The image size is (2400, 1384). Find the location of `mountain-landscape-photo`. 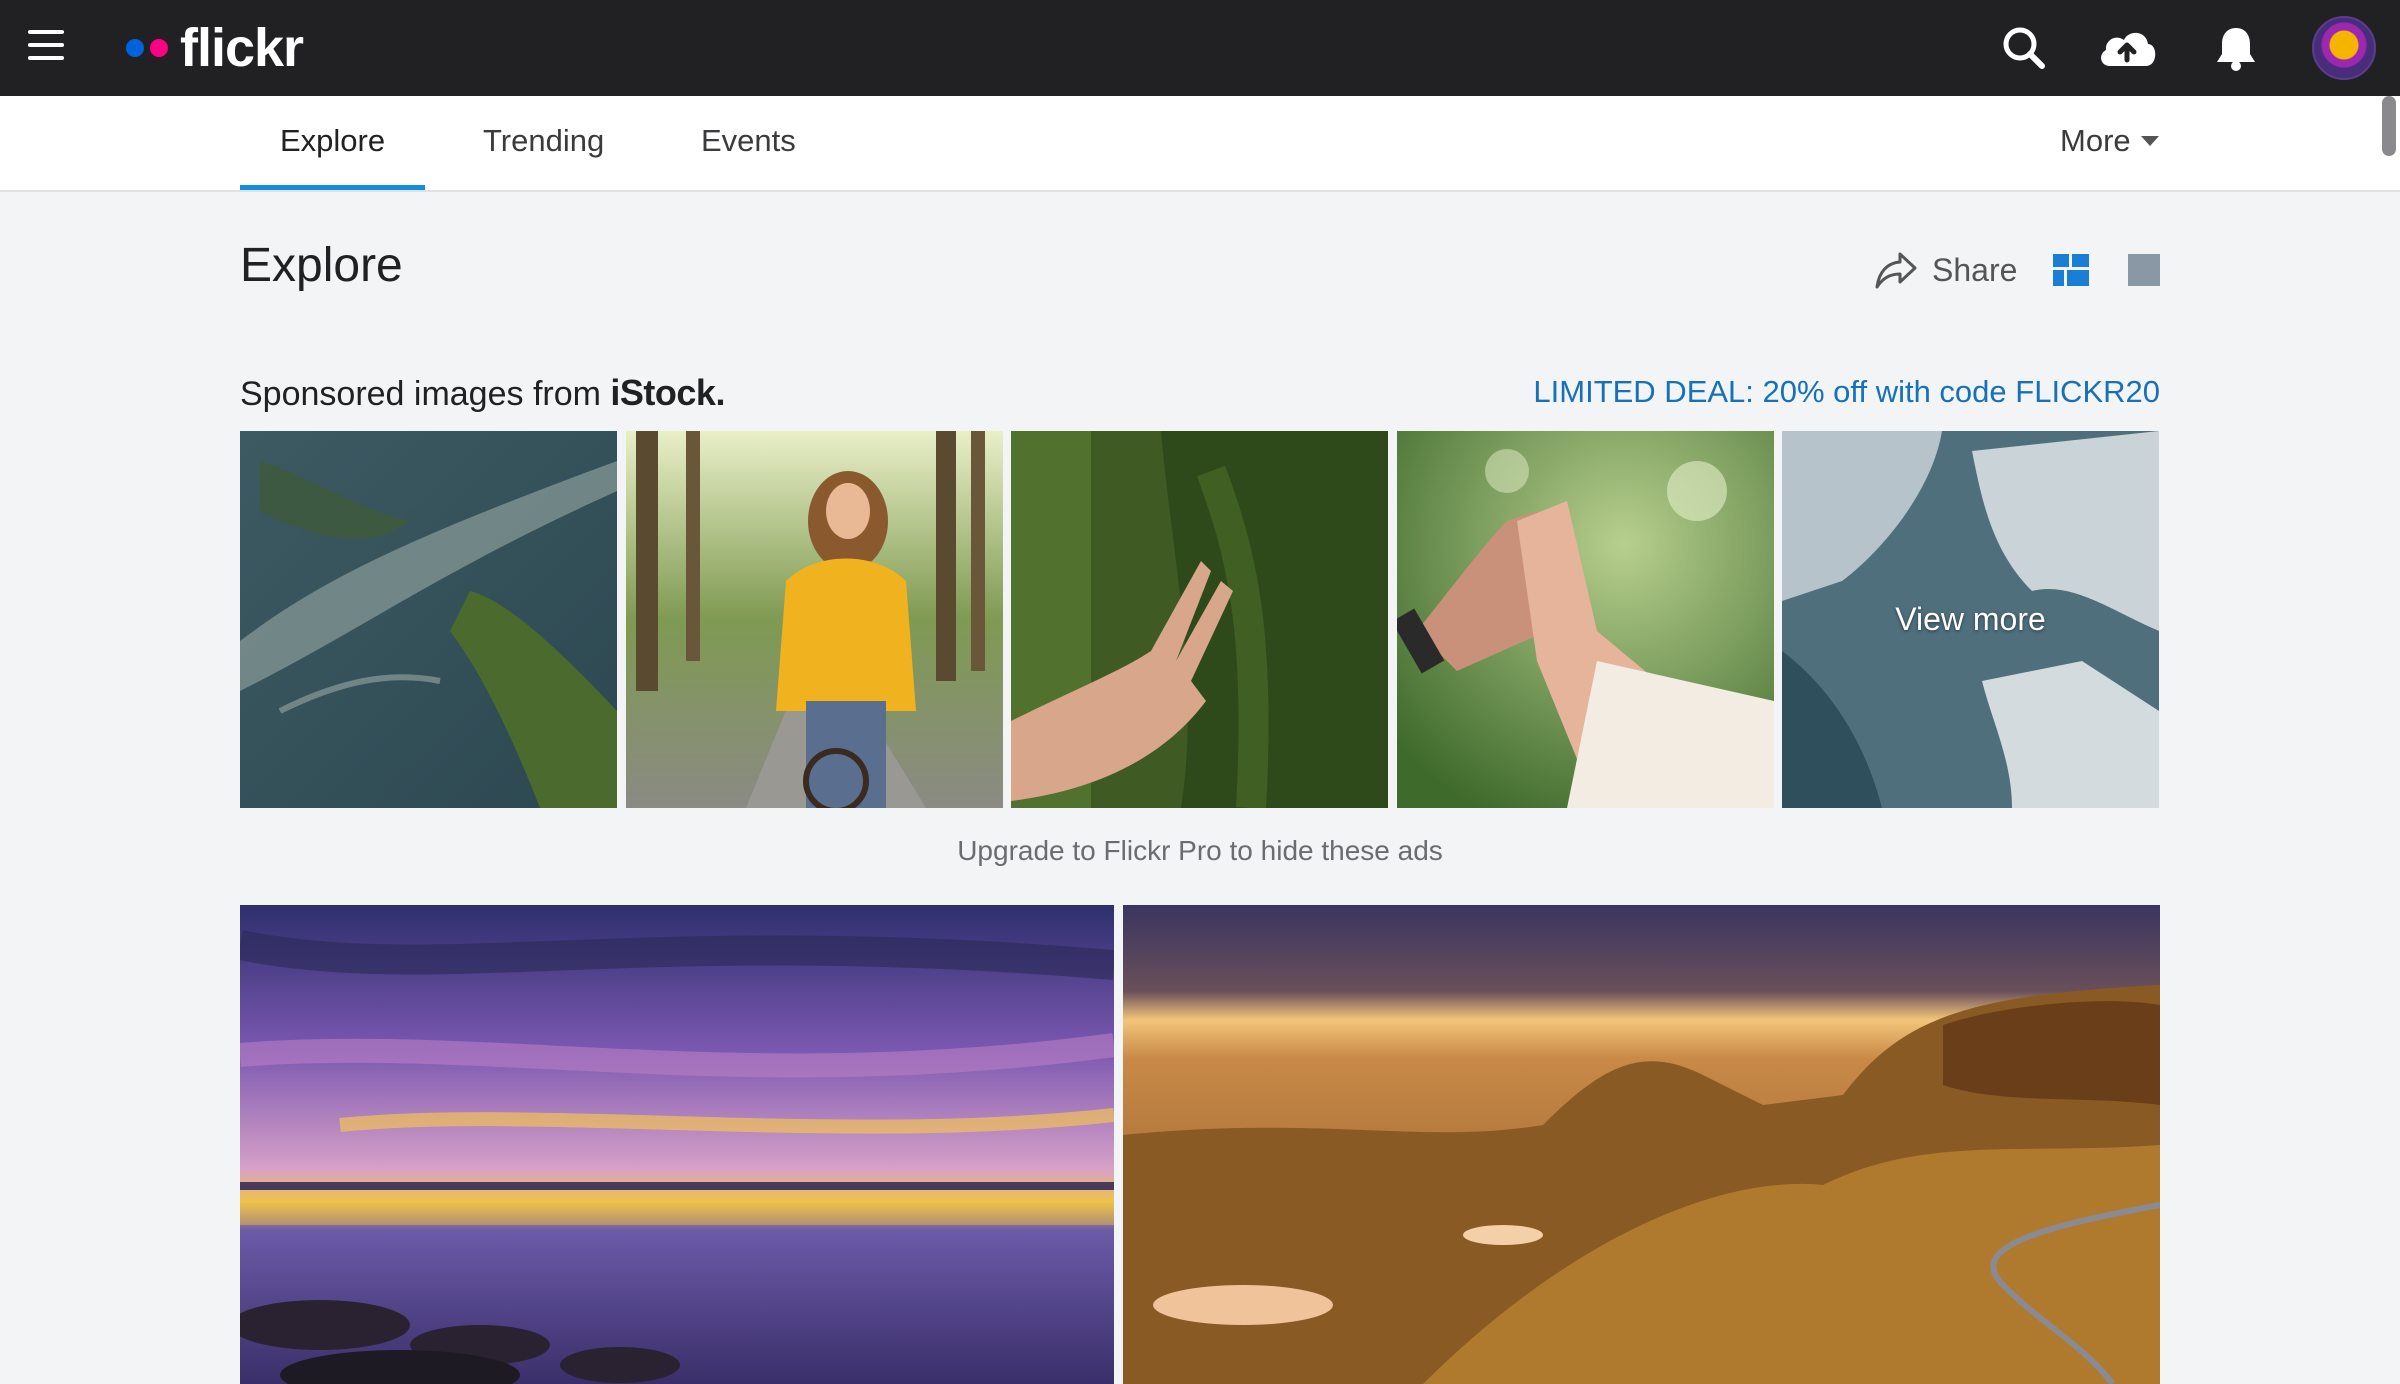

mountain-landscape-photo is located at coordinates (1641, 1144).